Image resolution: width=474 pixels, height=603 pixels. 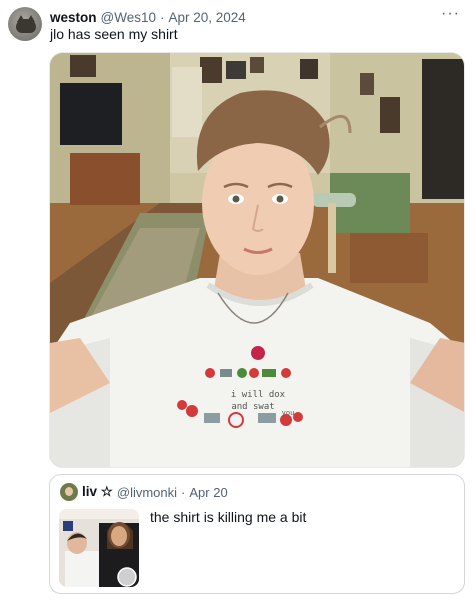 What do you see at coordinates (450, 14) in the screenshot?
I see `more-options-icon: ···` at bounding box center [450, 14].